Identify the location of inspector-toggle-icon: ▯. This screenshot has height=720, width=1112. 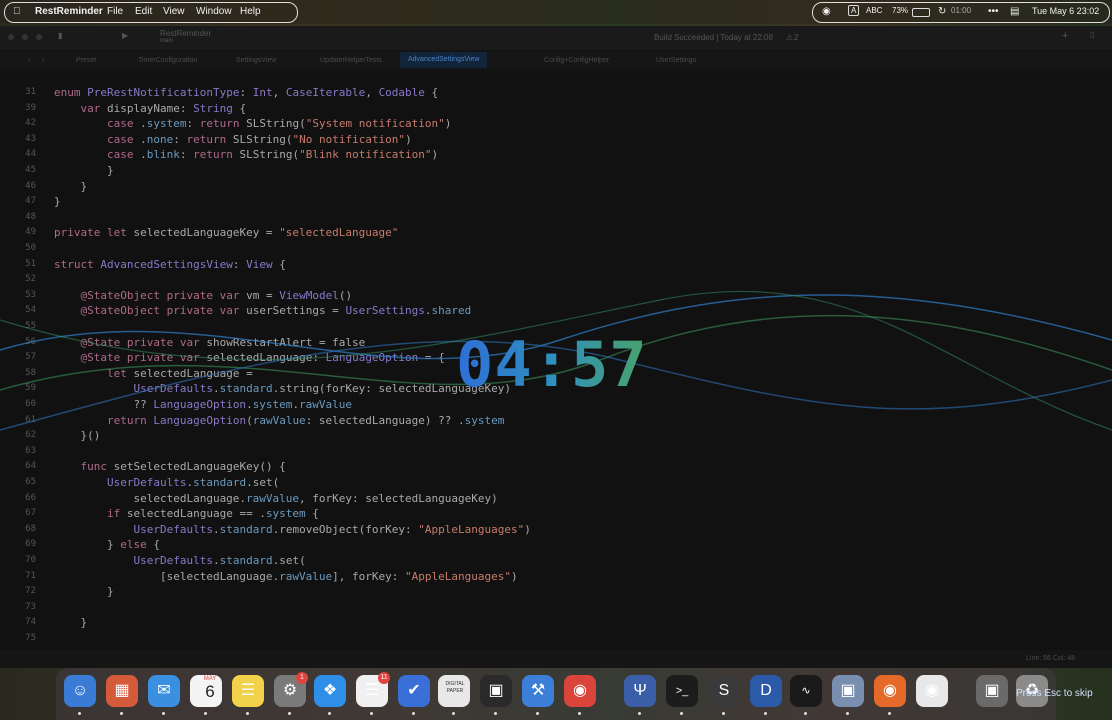
(1092, 34).